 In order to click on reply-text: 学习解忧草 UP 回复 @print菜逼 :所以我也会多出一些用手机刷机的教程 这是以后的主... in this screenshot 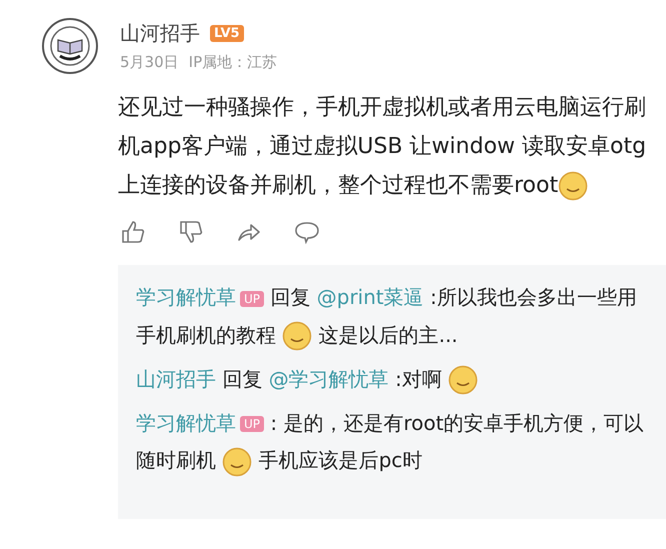, I will do `click(396, 316)`.